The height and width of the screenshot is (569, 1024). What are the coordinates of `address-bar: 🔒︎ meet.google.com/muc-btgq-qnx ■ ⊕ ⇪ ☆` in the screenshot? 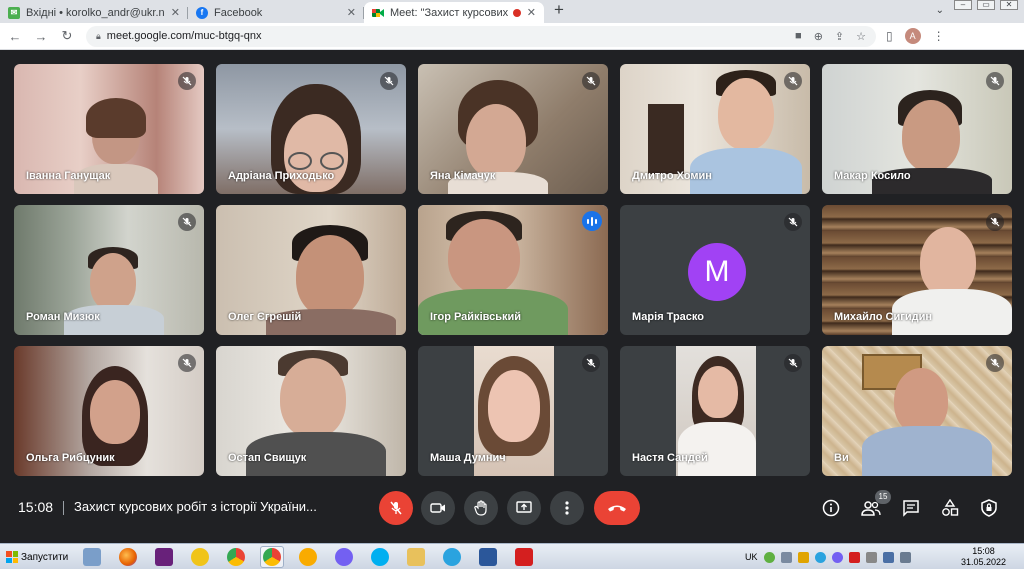 It's located at (481, 36).